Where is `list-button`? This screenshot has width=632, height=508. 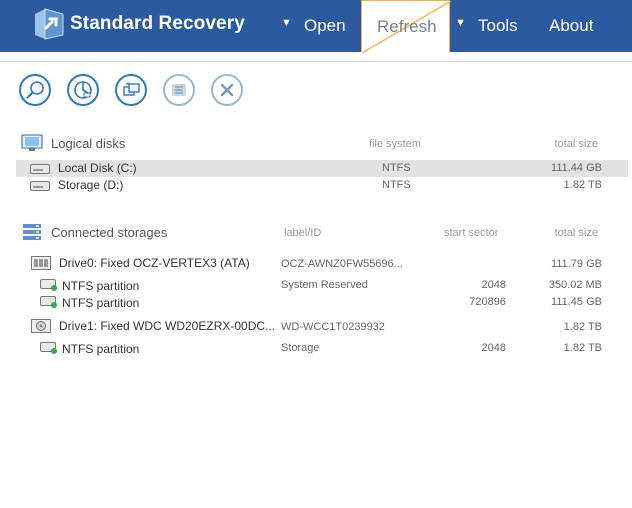
list-button is located at coordinates (179, 90).